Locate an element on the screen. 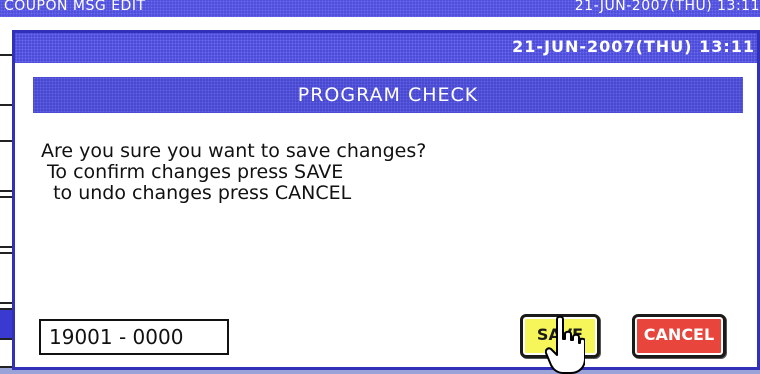 The height and width of the screenshot is (374, 760). record-code-field: 19001 - 0000 is located at coordinates (134, 337).